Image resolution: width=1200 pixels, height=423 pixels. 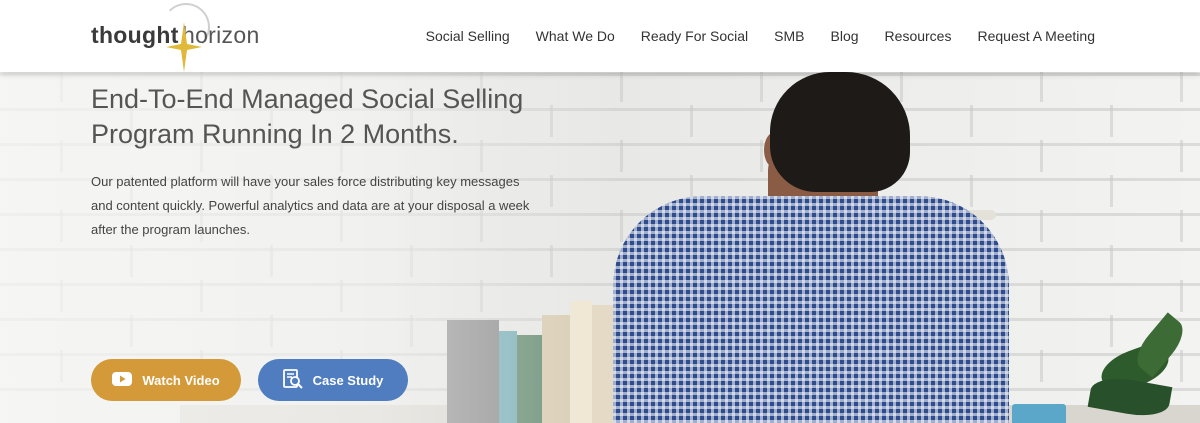 I want to click on nav-item-smb: SMB, so click(x=789, y=36).